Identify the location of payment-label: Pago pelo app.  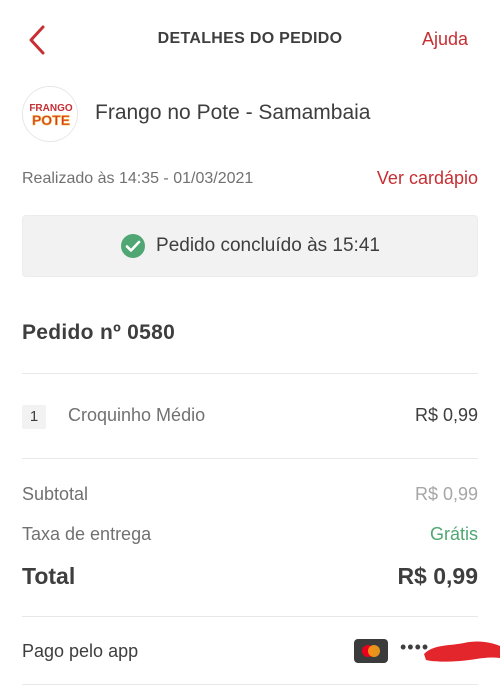
(80, 651).